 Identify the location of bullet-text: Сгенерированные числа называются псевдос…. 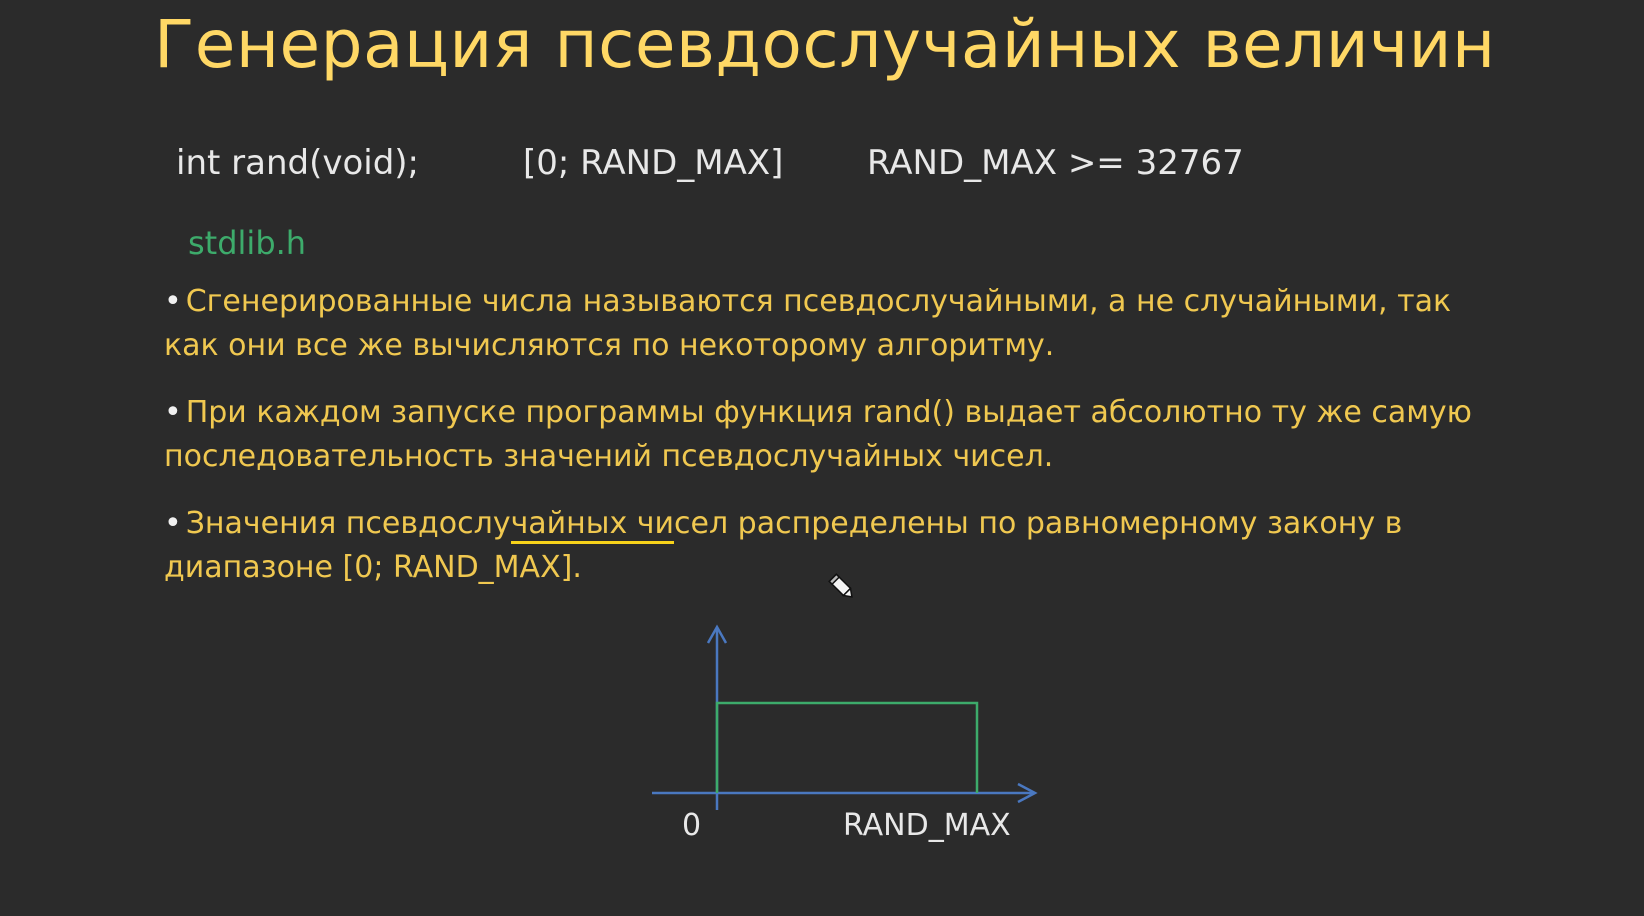
(808, 323).